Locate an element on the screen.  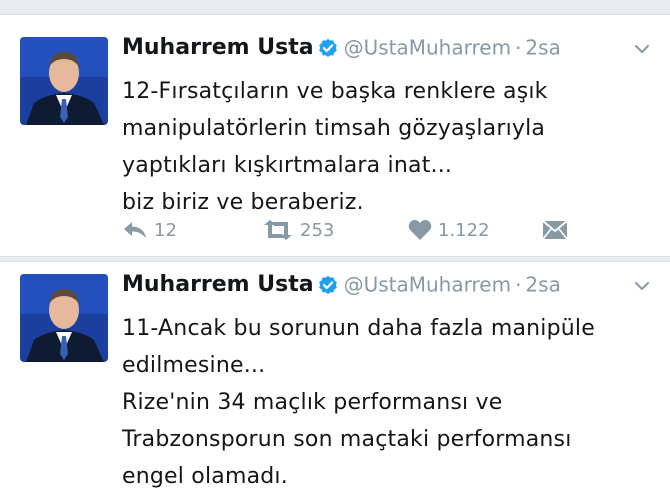
retweet-icon is located at coordinates (278, 230).